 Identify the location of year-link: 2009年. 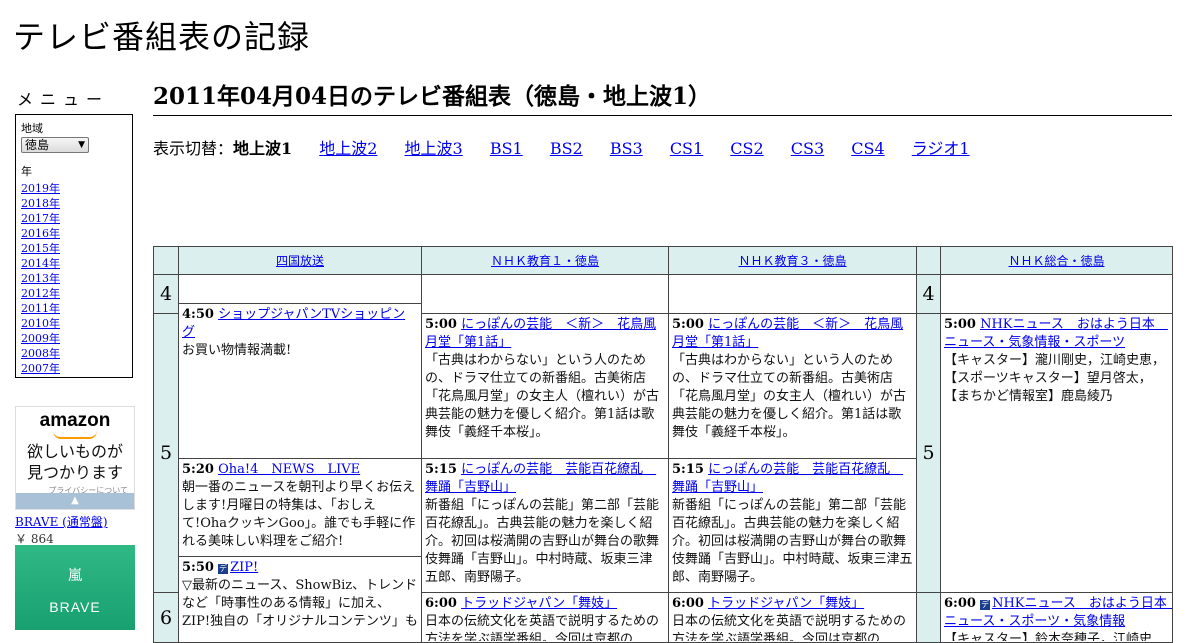
(74, 338).